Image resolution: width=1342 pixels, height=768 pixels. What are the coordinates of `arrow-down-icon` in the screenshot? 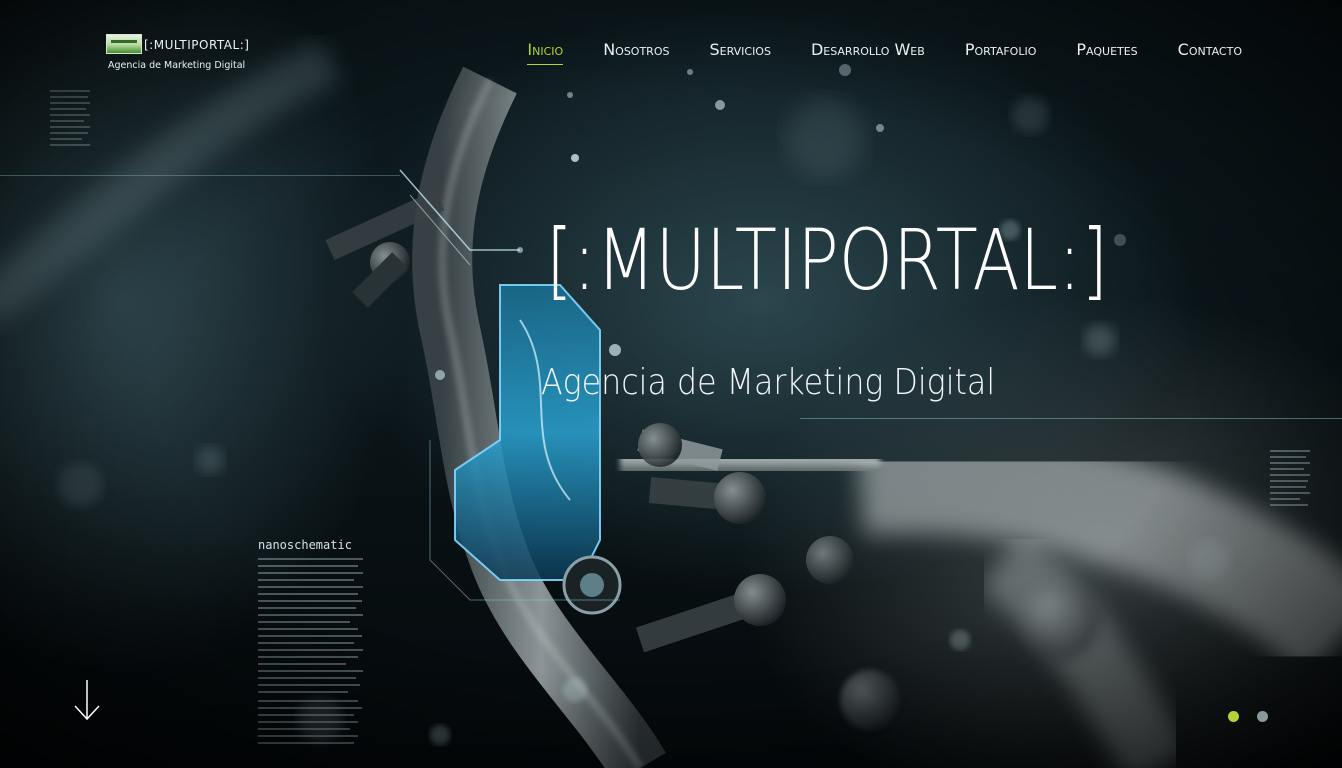 It's located at (87, 700).